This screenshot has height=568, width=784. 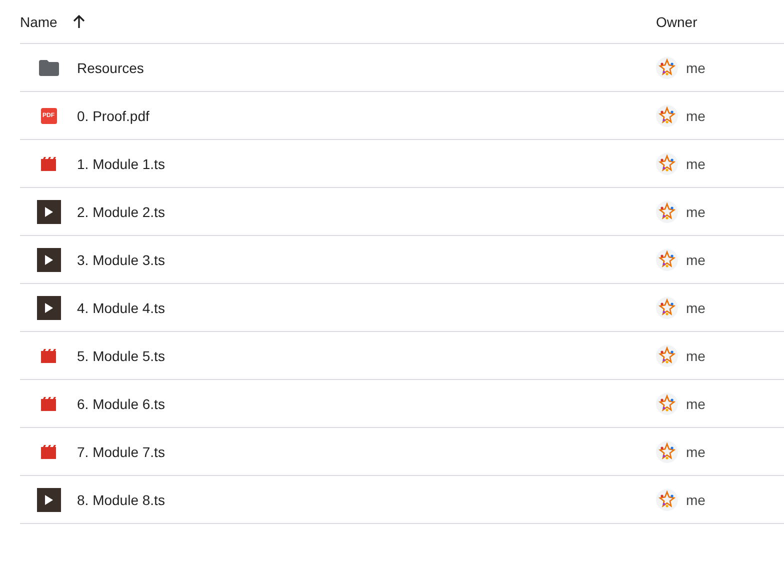 I want to click on file-row: 3. Module 3.ts me, so click(x=402, y=260).